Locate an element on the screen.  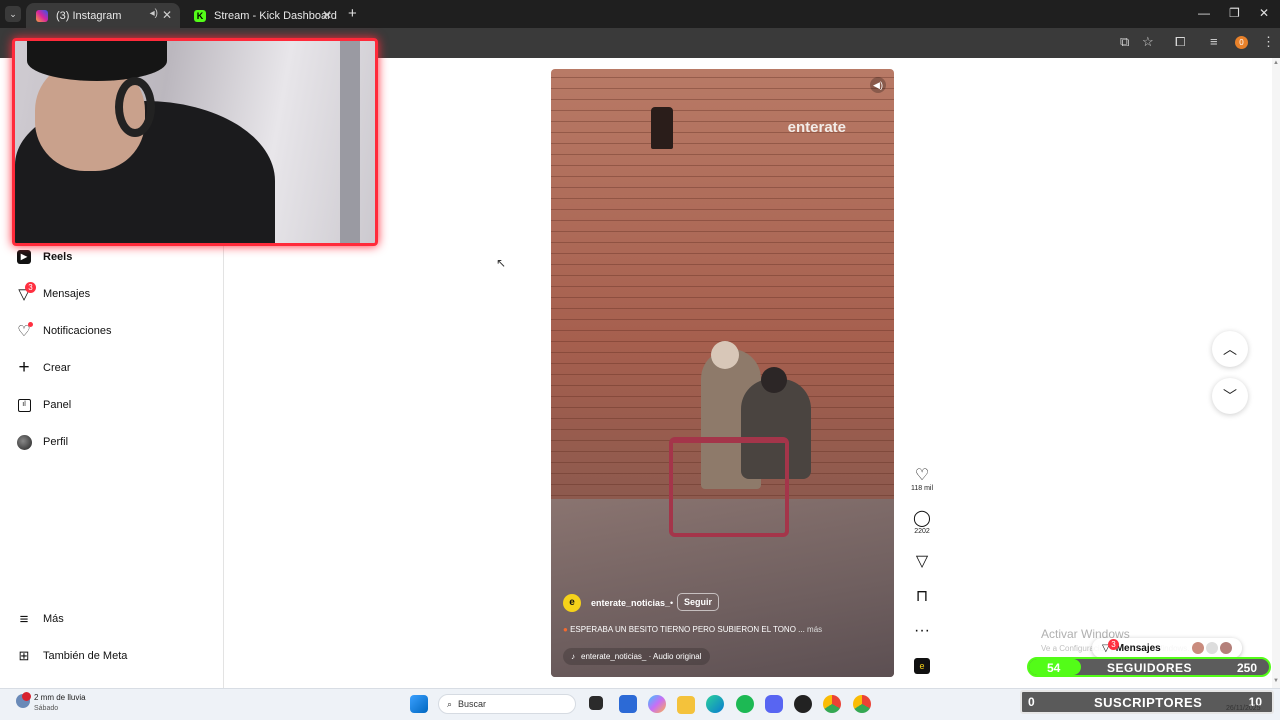
reels-icon: ▶ is located at coordinates (24, 257).